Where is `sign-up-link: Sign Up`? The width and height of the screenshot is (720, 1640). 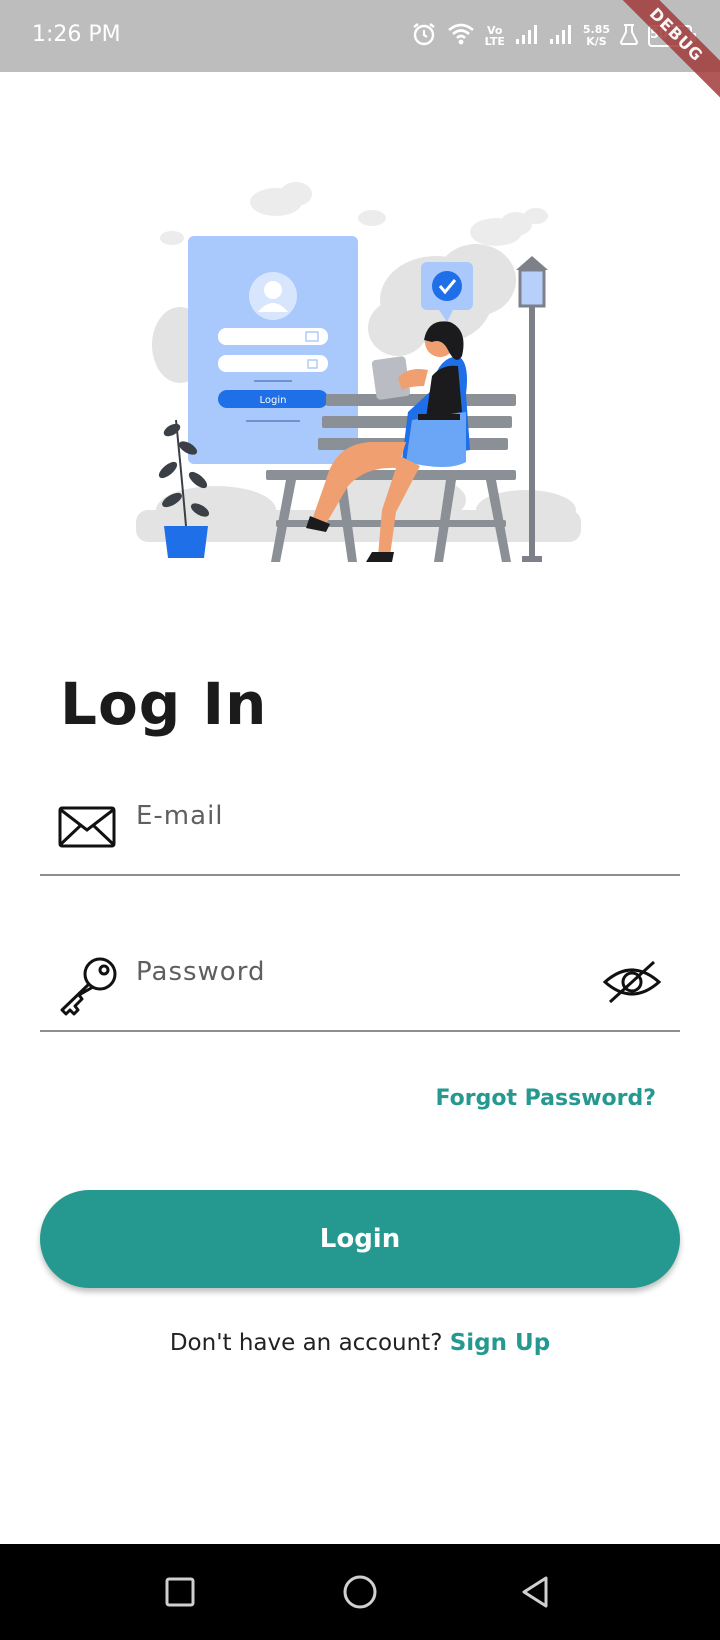 sign-up-link: Sign Up is located at coordinates (500, 1343).